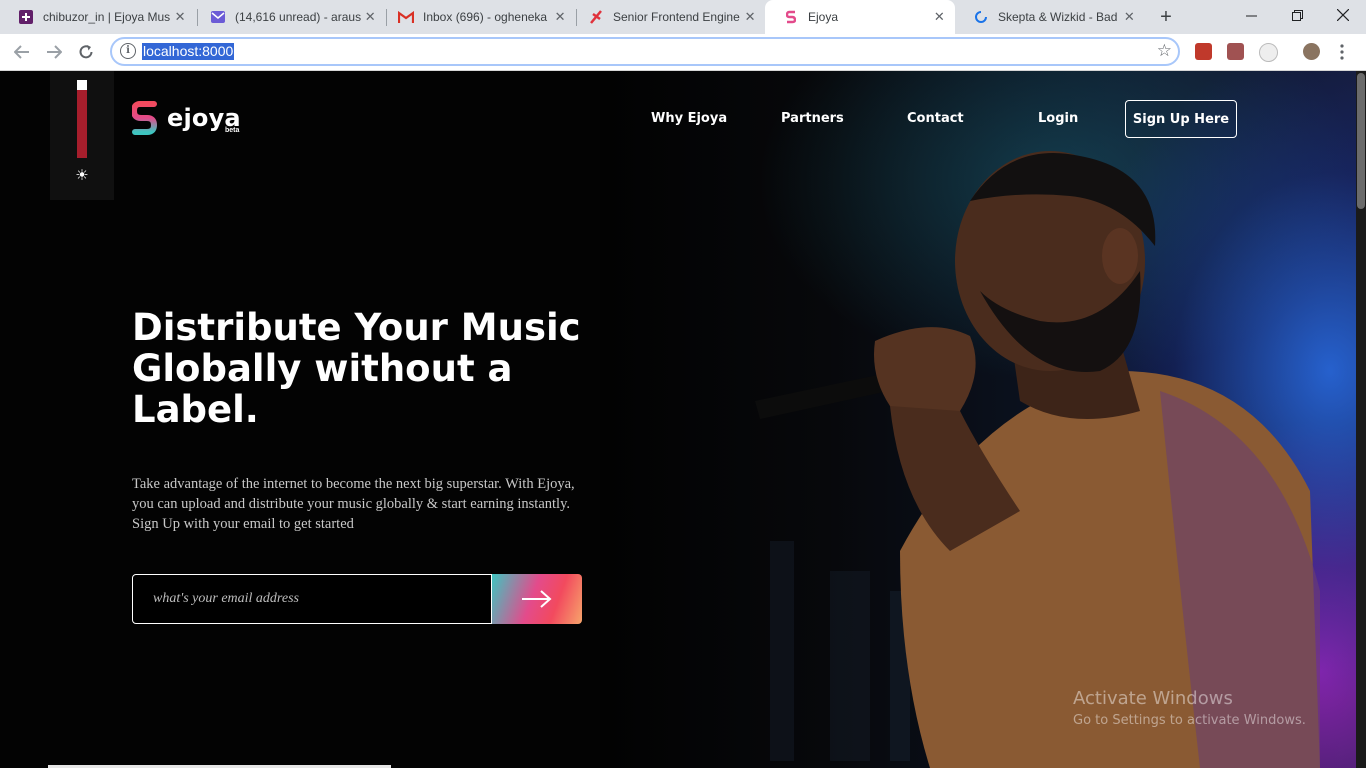  What do you see at coordinates (1361, 141) in the screenshot?
I see `scrollbar-thumb` at bounding box center [1361, 141].